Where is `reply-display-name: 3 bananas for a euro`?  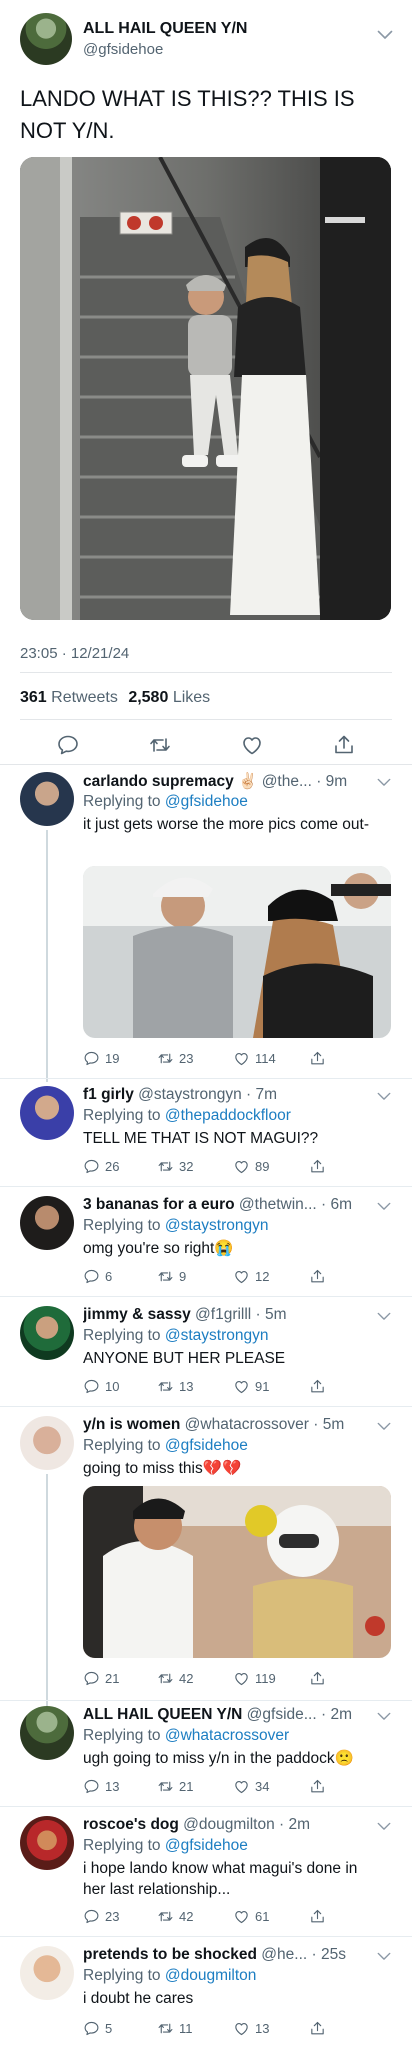
reply-display-name: 3 bananas for a euro is located at coordinates (159, 1204).